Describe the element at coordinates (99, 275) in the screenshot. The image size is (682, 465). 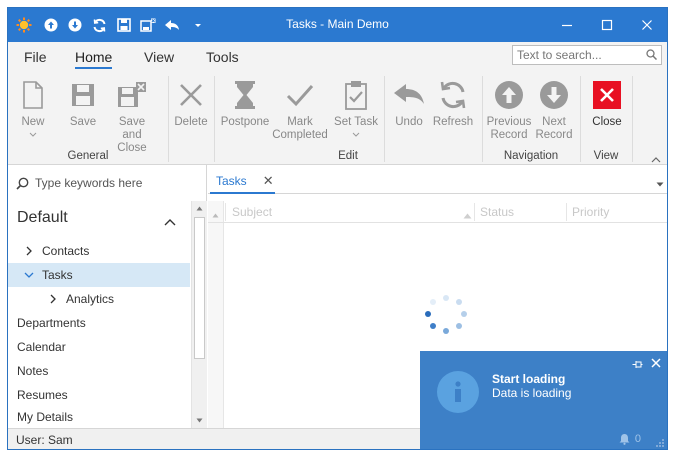
I see `nav-item-tasks: Tasks` at that location.